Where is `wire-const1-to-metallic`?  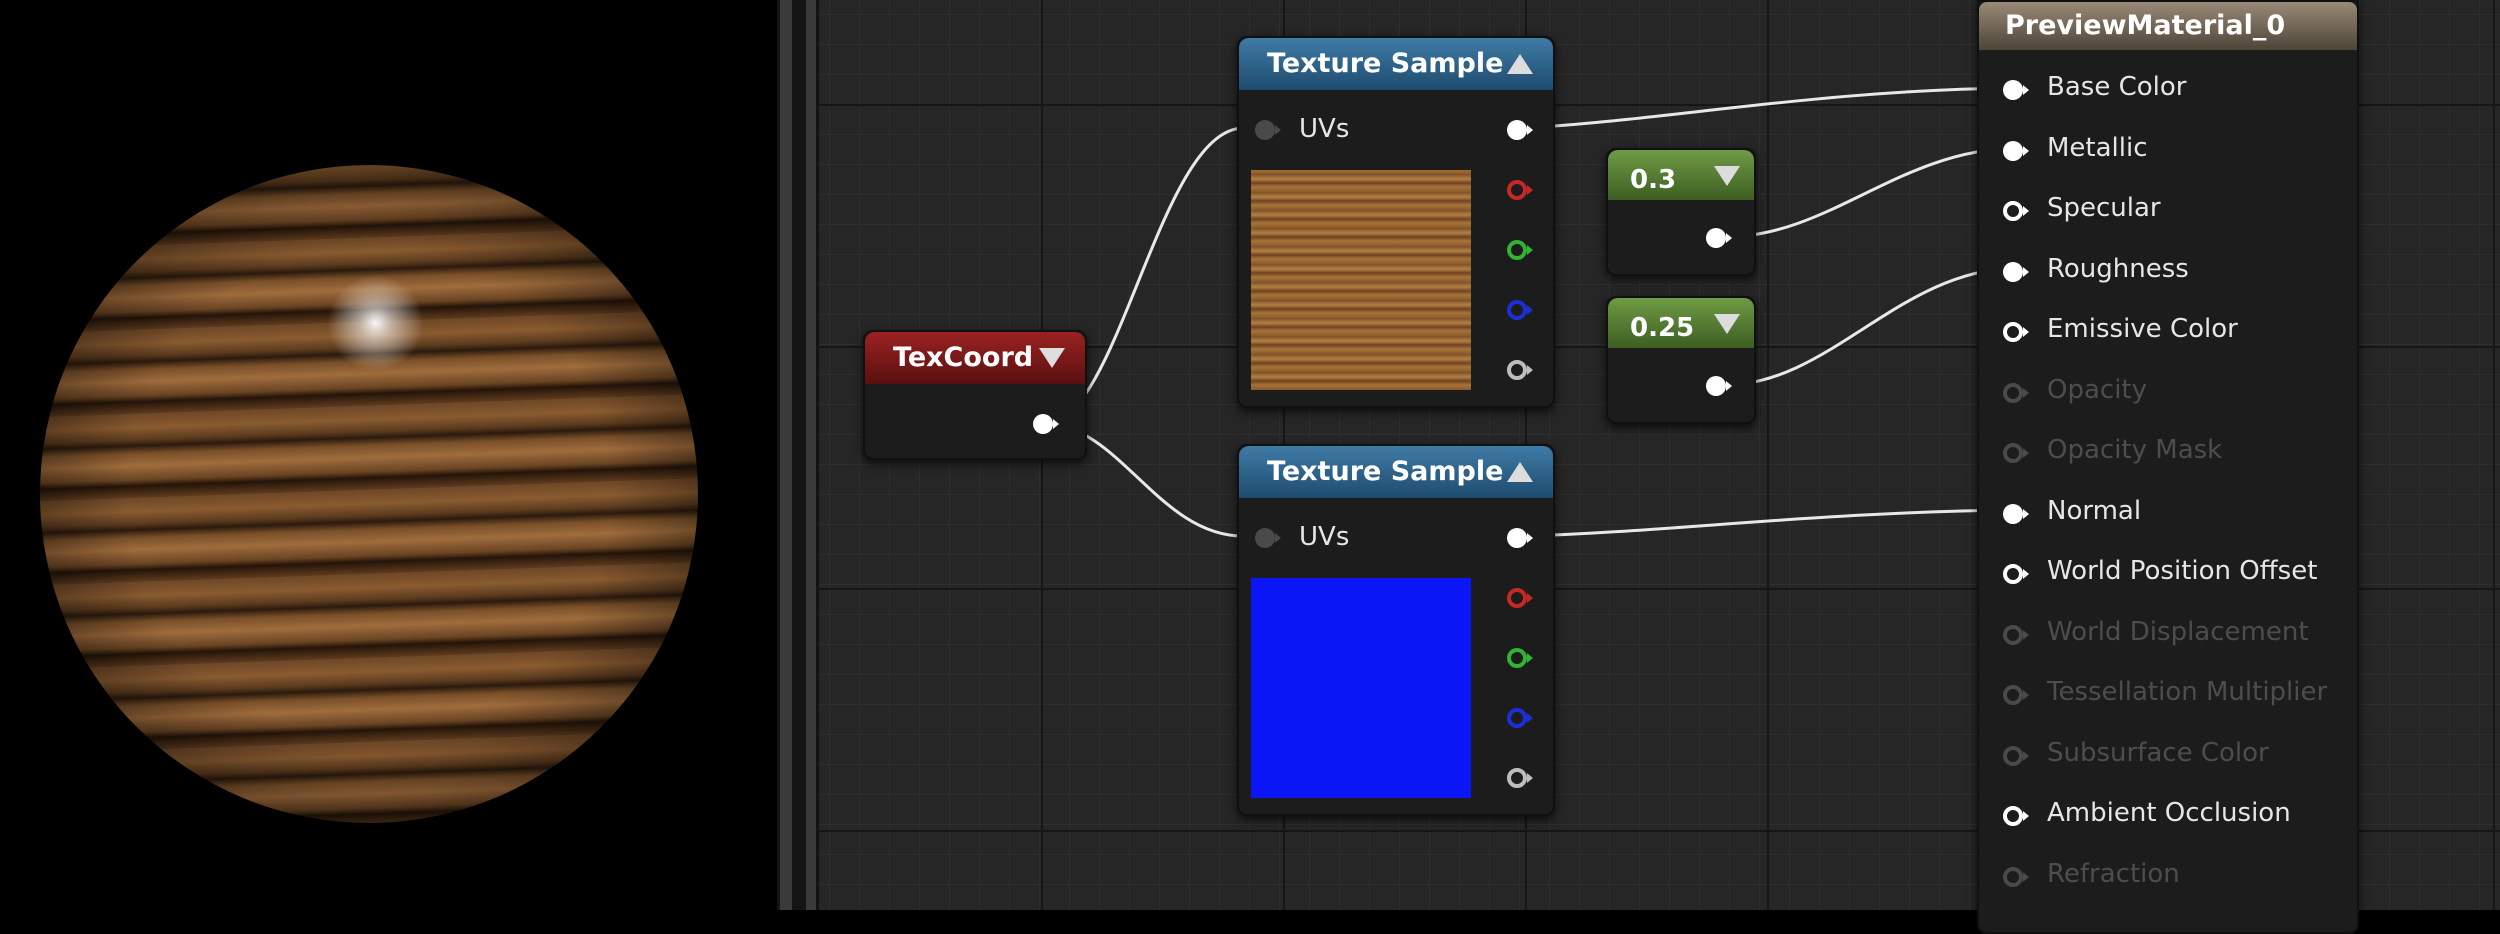
wire-const1-to-metallic is located at coordinates (1870, 192).